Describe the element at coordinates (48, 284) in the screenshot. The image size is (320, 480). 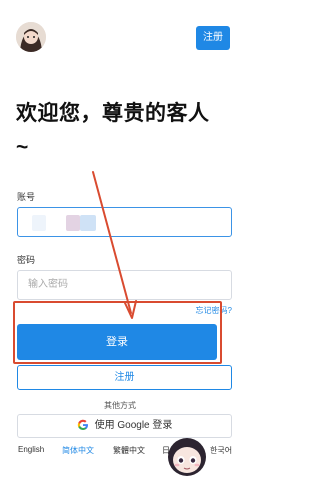
I see `password-placeholder: 输入密码` at that location.